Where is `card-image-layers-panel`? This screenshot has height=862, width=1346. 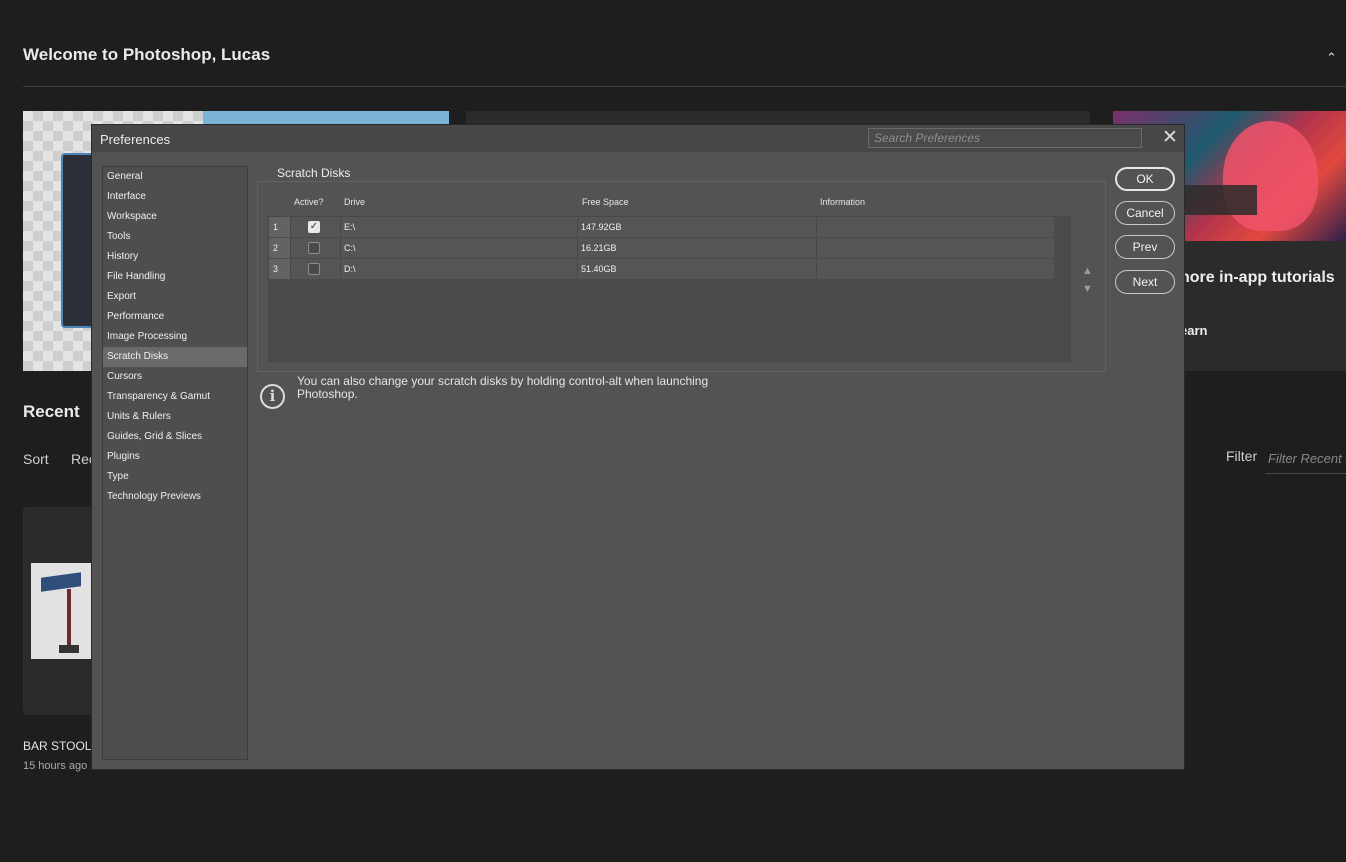 card-image-layers-panel is located at coordinates (1221, 200).